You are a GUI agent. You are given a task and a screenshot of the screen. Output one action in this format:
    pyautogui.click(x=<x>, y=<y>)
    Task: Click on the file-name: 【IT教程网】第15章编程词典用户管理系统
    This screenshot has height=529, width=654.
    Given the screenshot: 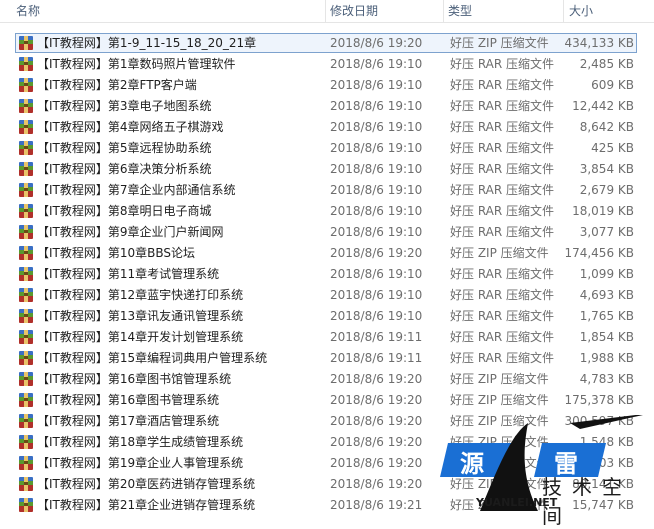 What is the action you would take?
    pyautogui.click(x=152, y=358)
    